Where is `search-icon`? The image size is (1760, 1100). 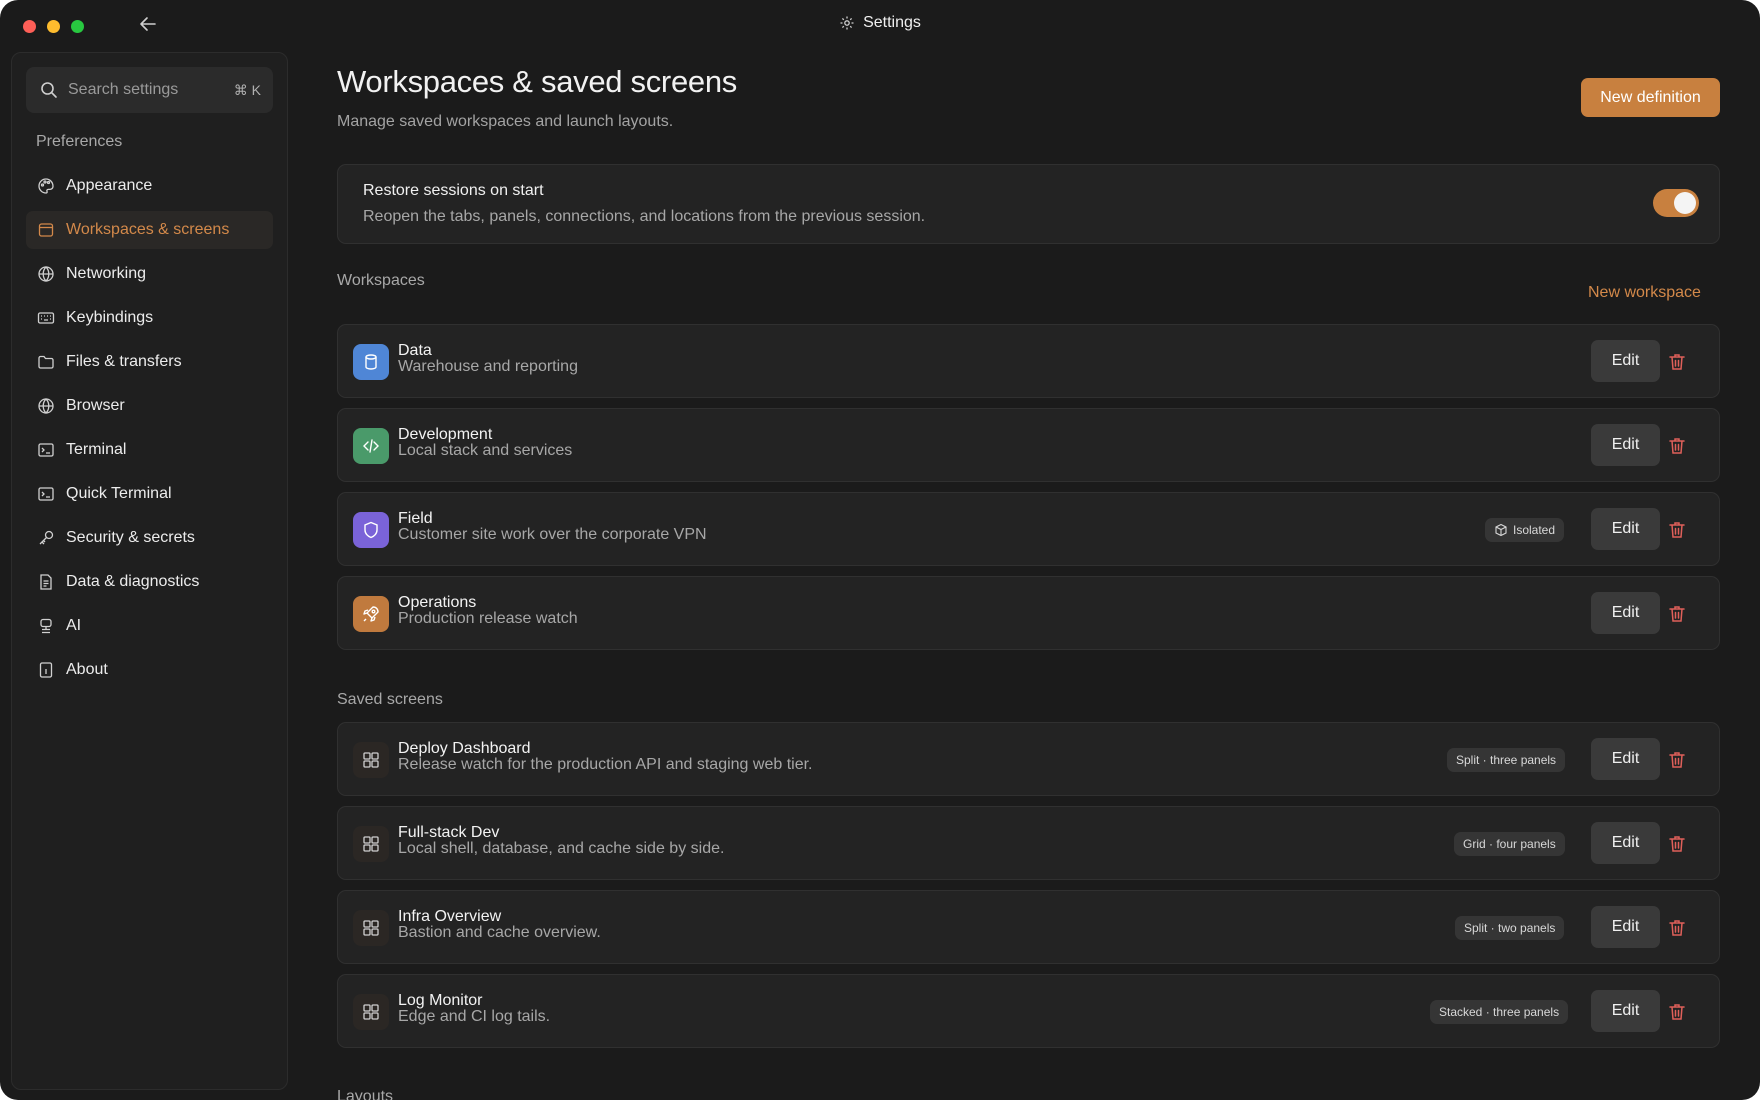
search-icon is located at coordinates (49, 90).